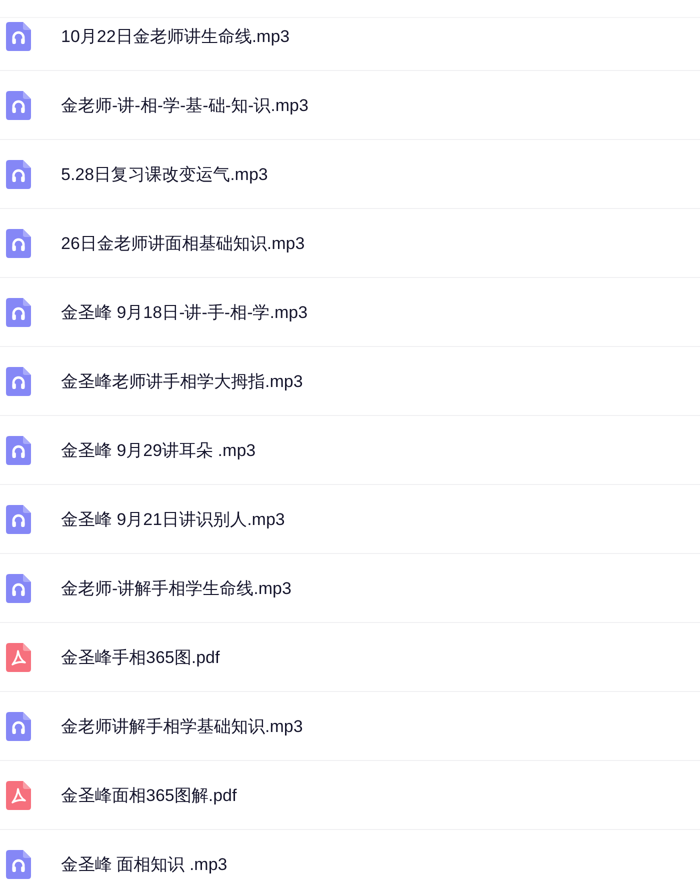 This screenshot has width=700, height=882. What do you see at coordinates (182, 381) in the screenshot?
I see `file-name: 金圣峰老师讲手相学大拇指.mp3` at bounding box center [182, 381].